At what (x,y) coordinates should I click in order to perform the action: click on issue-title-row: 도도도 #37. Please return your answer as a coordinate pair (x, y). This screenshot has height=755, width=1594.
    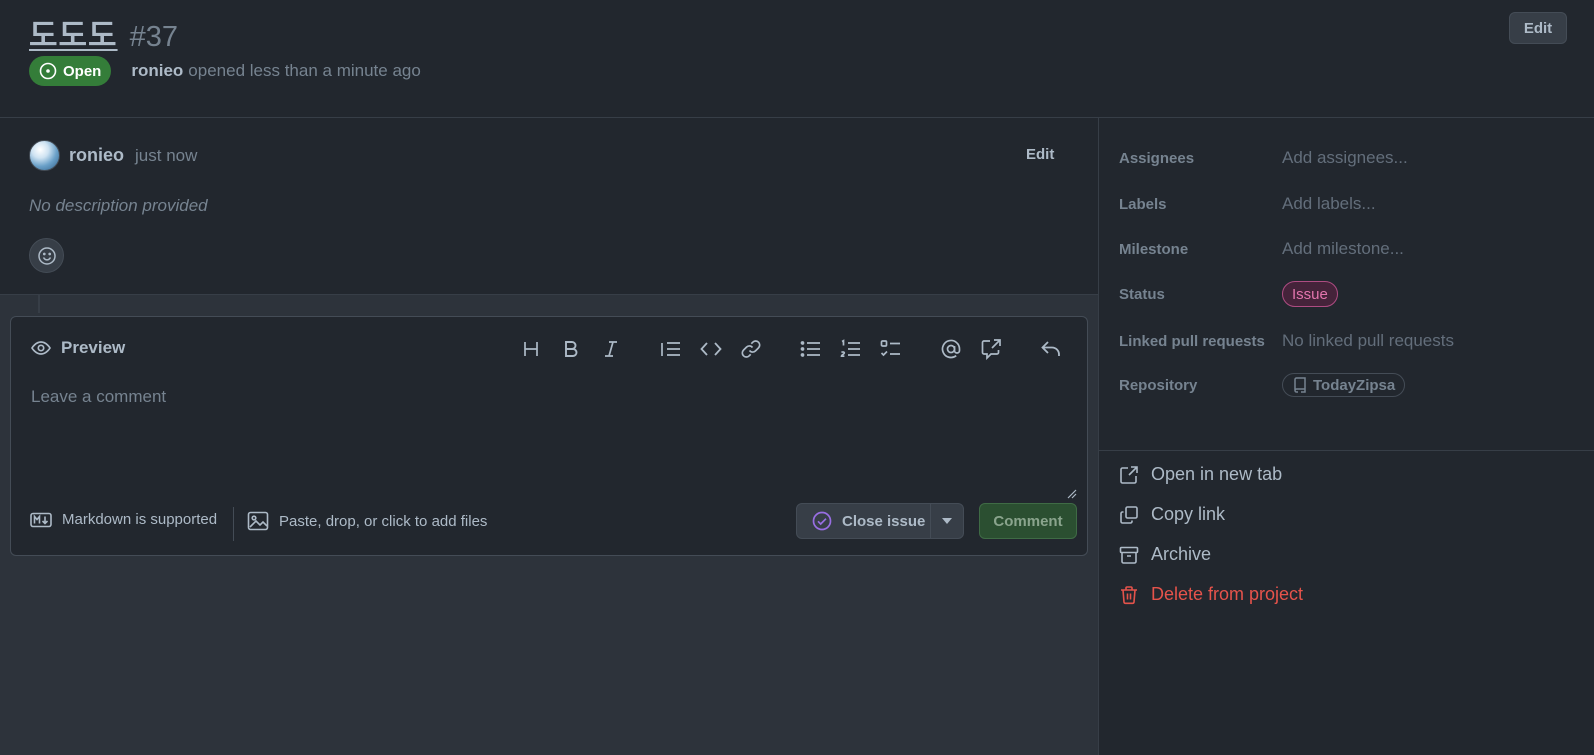
    Looking at the image, I should click on (103, 32).